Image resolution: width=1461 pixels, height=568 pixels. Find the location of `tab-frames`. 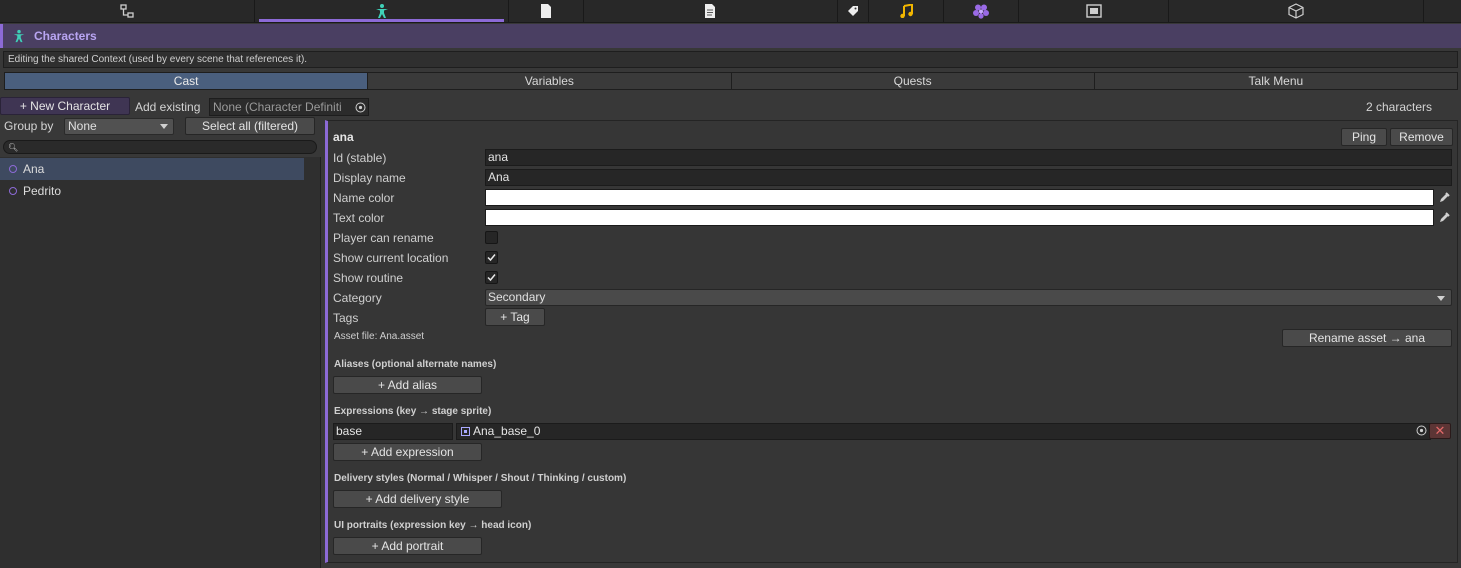

tab-frames is located at coordinates (1094, 11).